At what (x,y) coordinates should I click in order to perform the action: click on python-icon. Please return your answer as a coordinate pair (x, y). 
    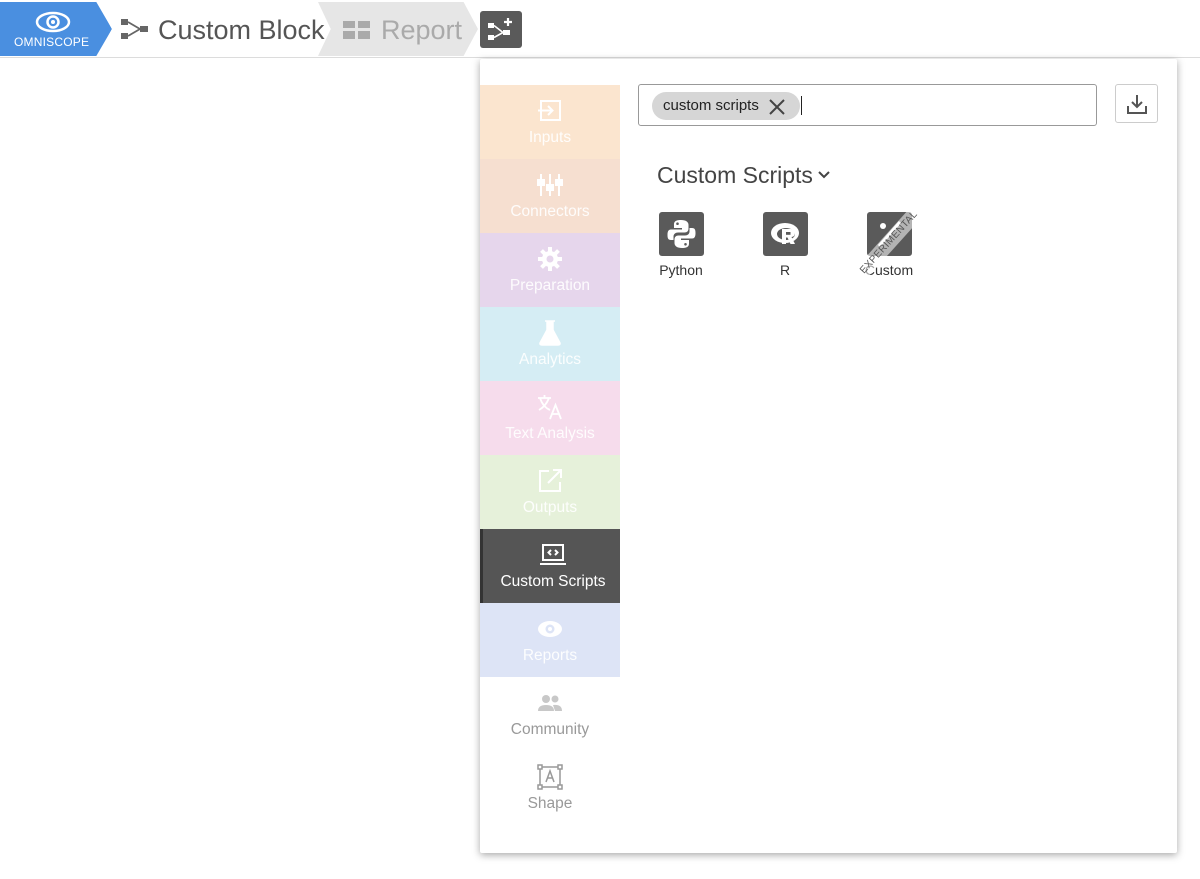
    Looking at the image, I should click on (681, 234).